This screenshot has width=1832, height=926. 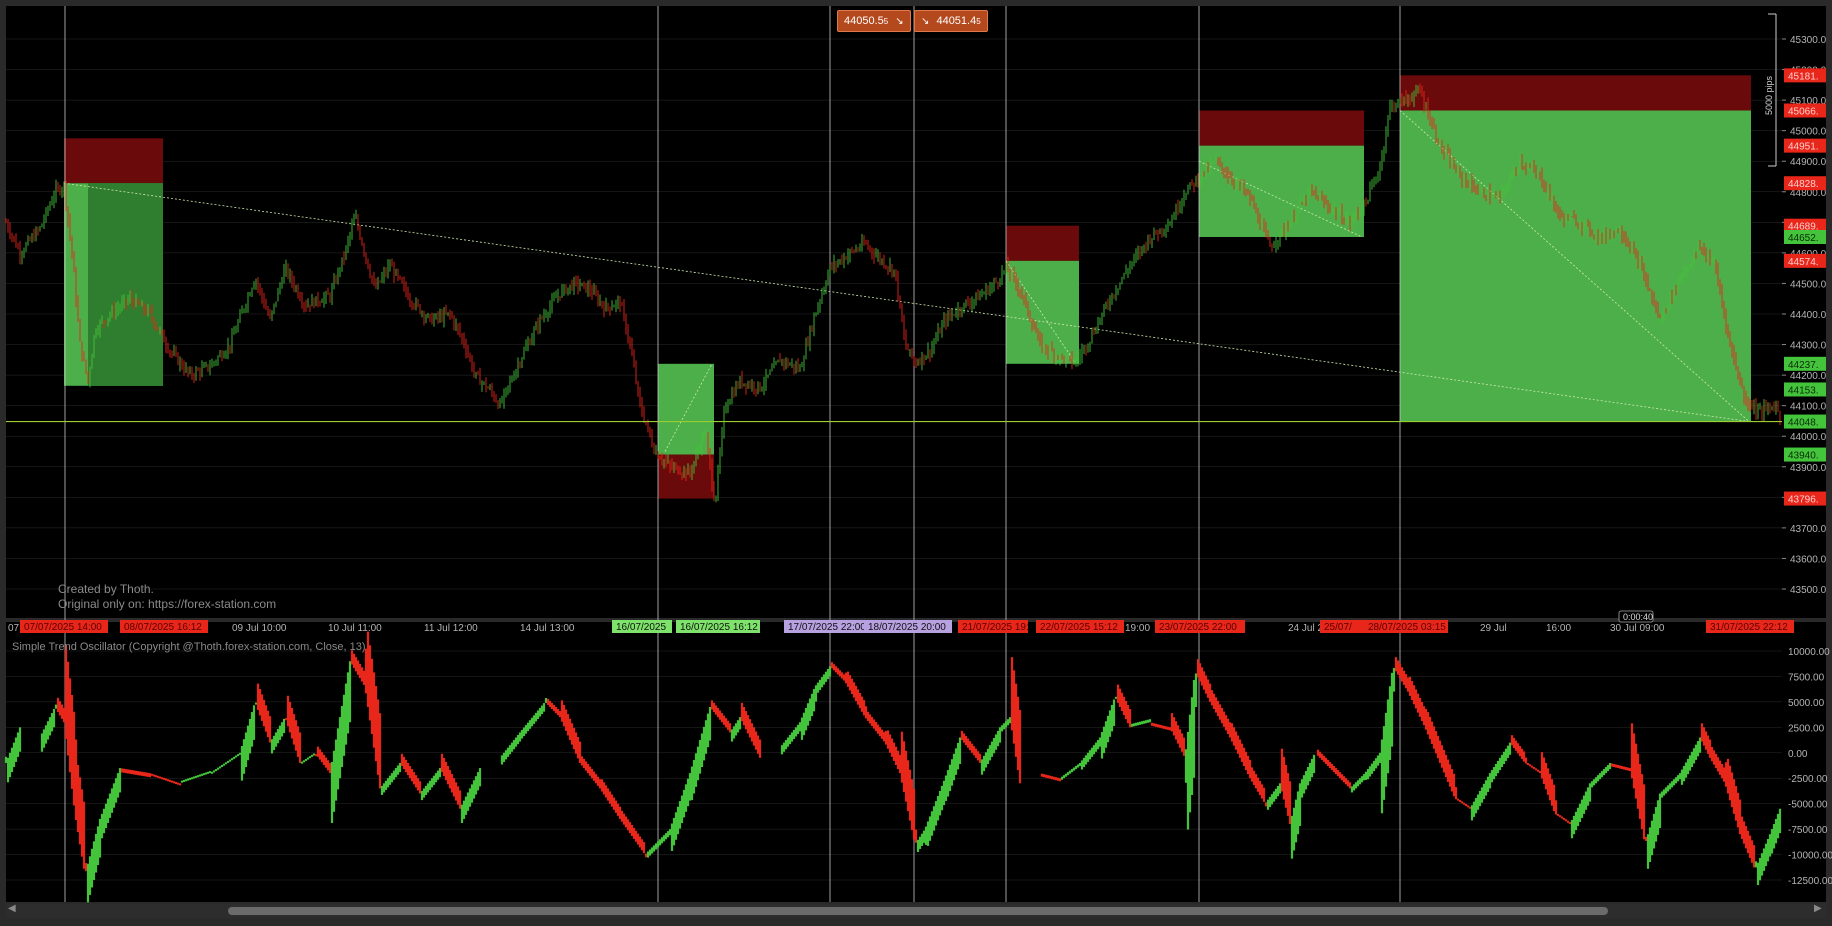 I want to click on price-tick-label: 44900.0, so click(x=1808, y=162).